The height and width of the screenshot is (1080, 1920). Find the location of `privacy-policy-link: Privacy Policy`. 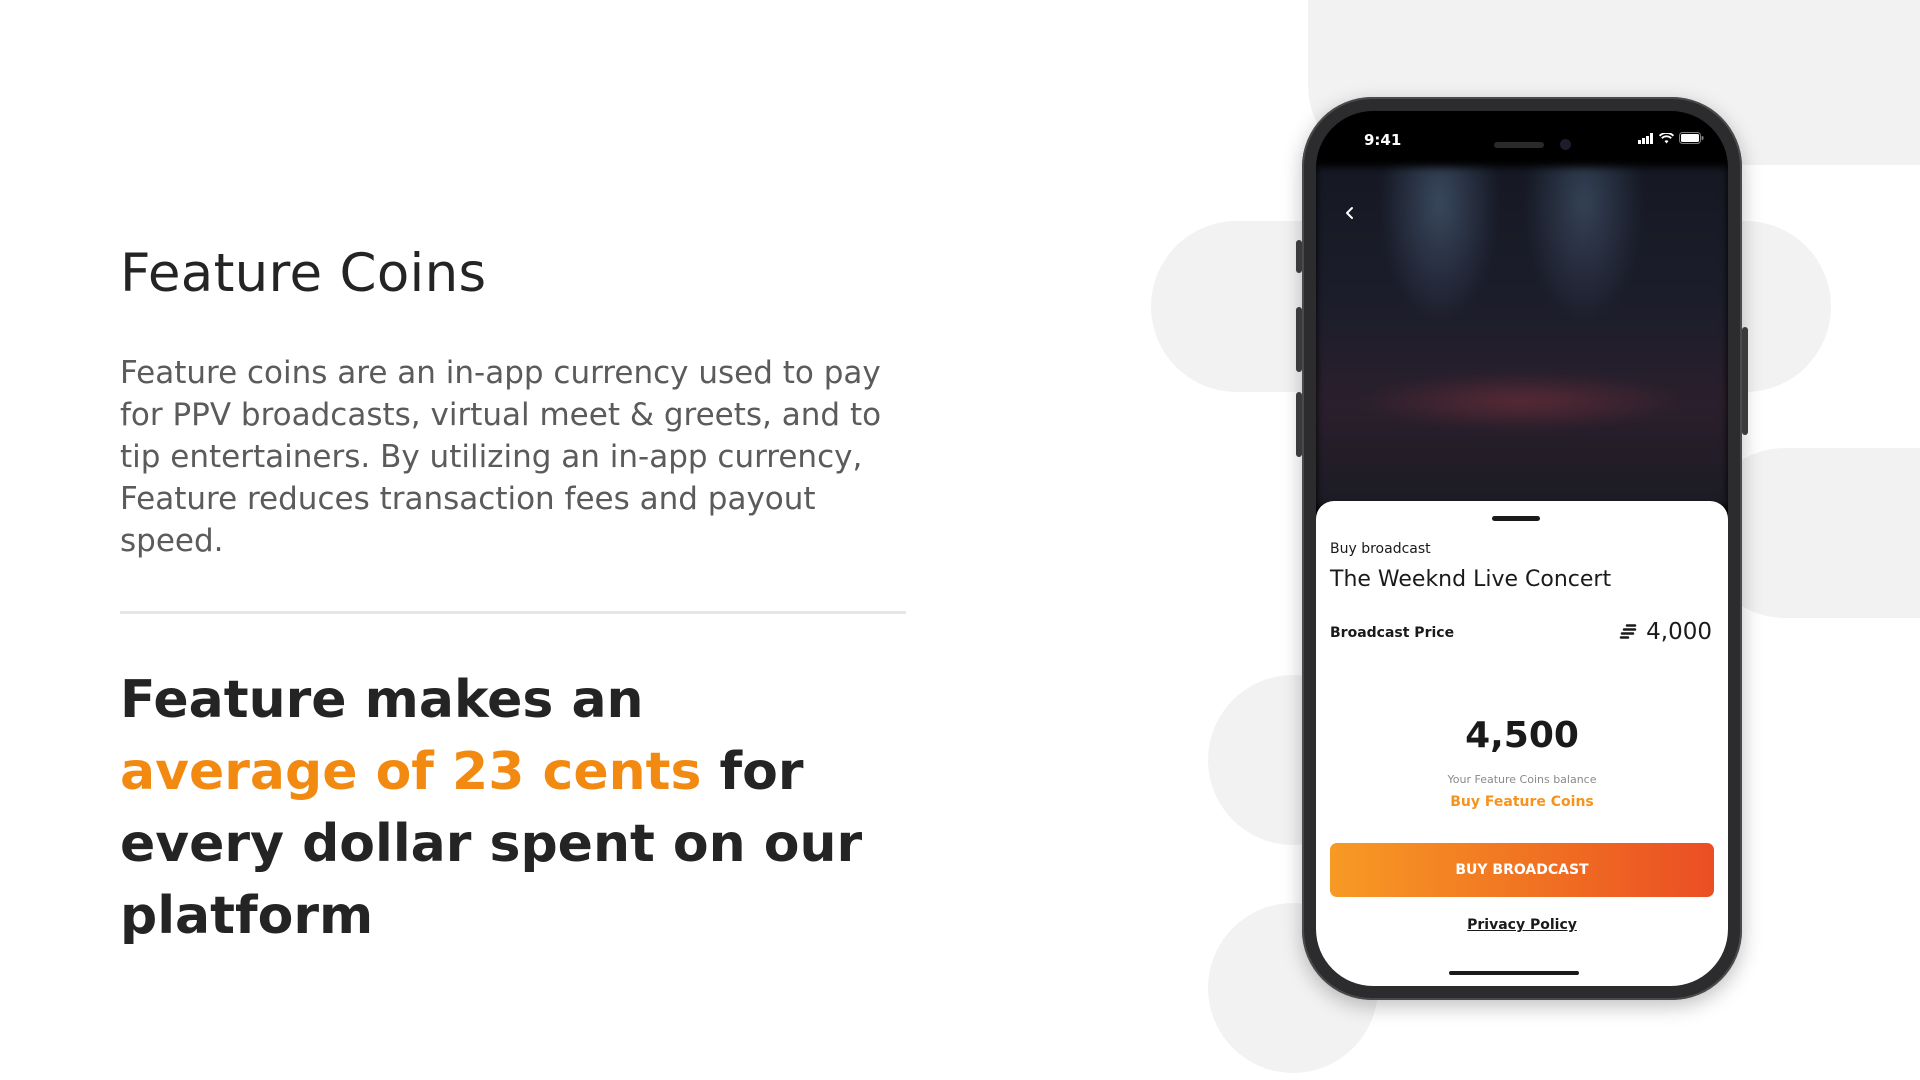

privacy-policy-link: Privacy Policy is located at coordinates (1522, 925).